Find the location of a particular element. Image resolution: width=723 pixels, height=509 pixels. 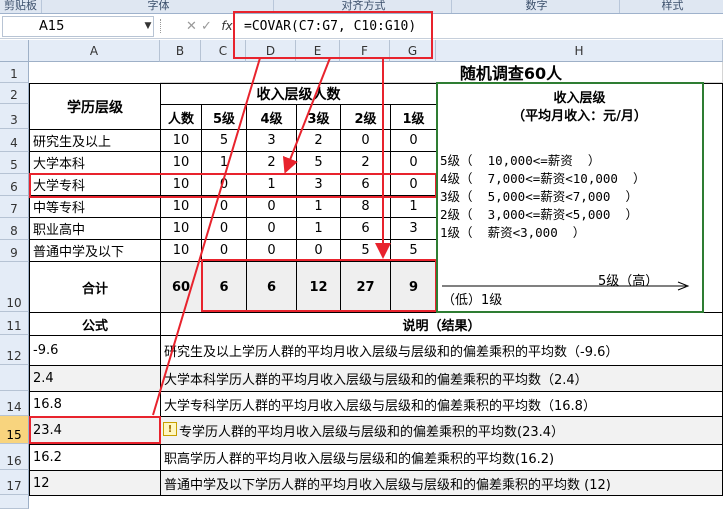

arrow-formula-to-result is located at coordinates (206, 236).